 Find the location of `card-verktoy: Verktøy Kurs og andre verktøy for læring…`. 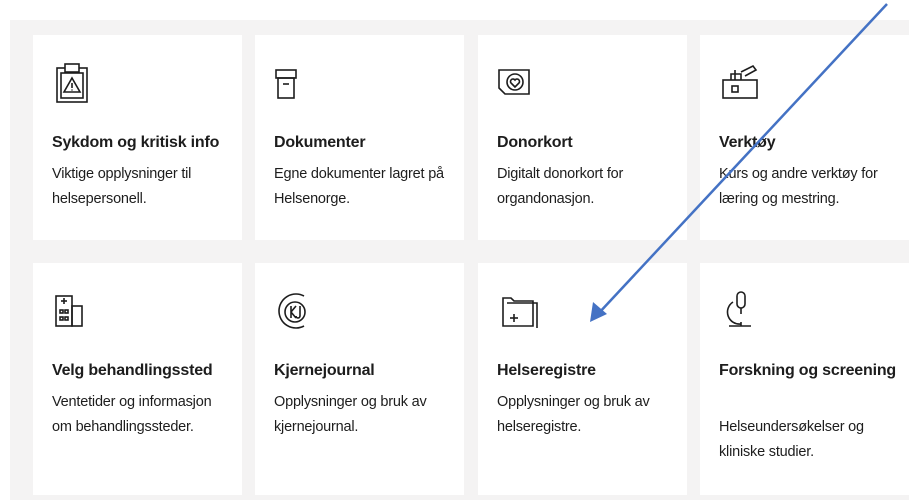

card-verktoy: Verktøy Kurs og andre verktøy for læring… is located at coordinates (804, 137).